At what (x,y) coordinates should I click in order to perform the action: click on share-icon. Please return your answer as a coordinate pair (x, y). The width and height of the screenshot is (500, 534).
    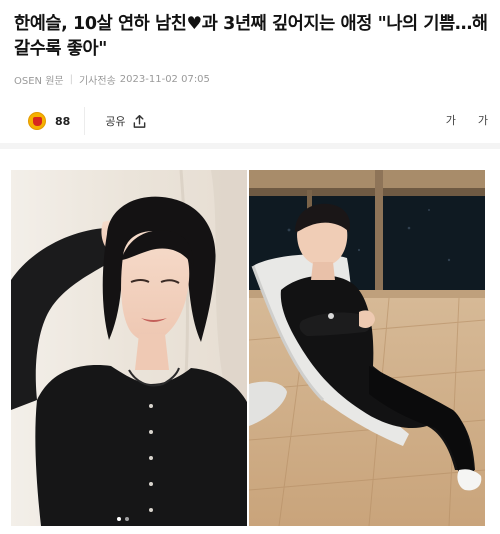
    Looking at the image, I should click on (139, 121).